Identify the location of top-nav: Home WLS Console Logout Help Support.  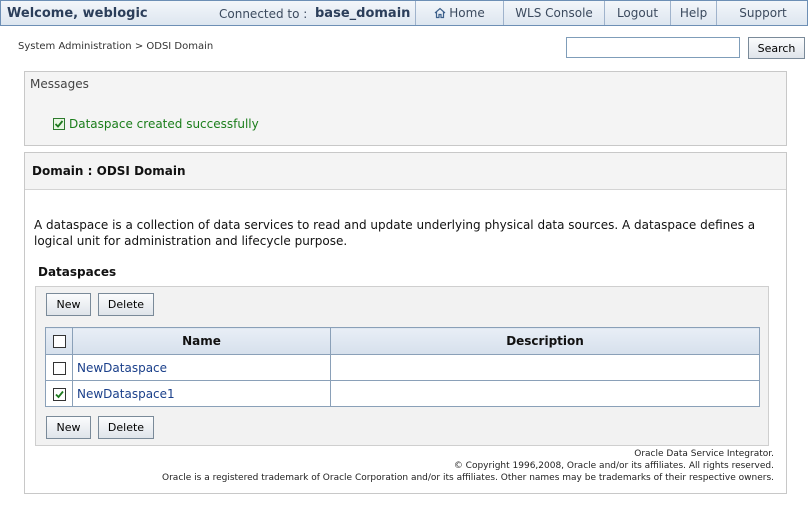
(612, 13).